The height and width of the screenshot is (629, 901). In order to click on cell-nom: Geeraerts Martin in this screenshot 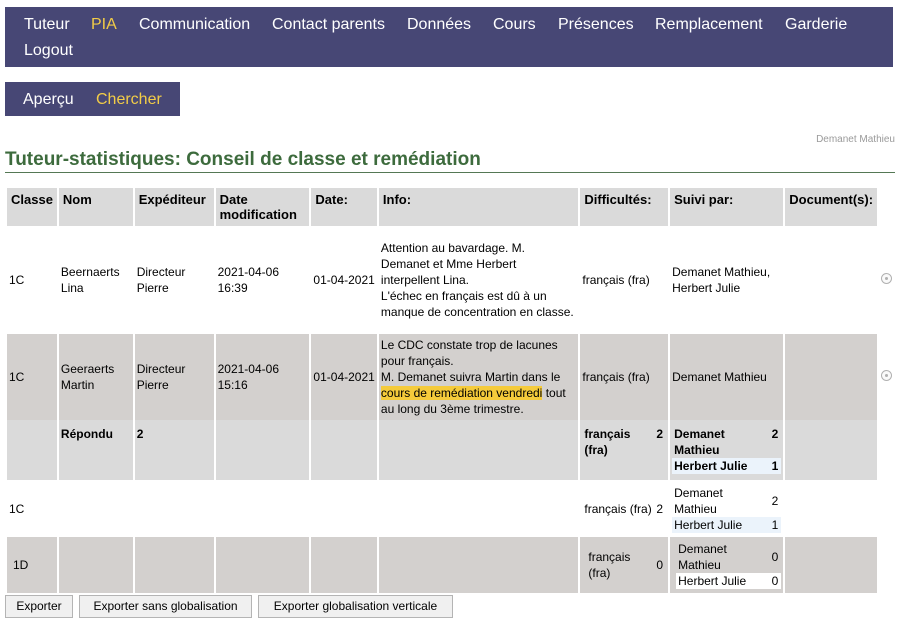, I will do `click(95, 377)`.